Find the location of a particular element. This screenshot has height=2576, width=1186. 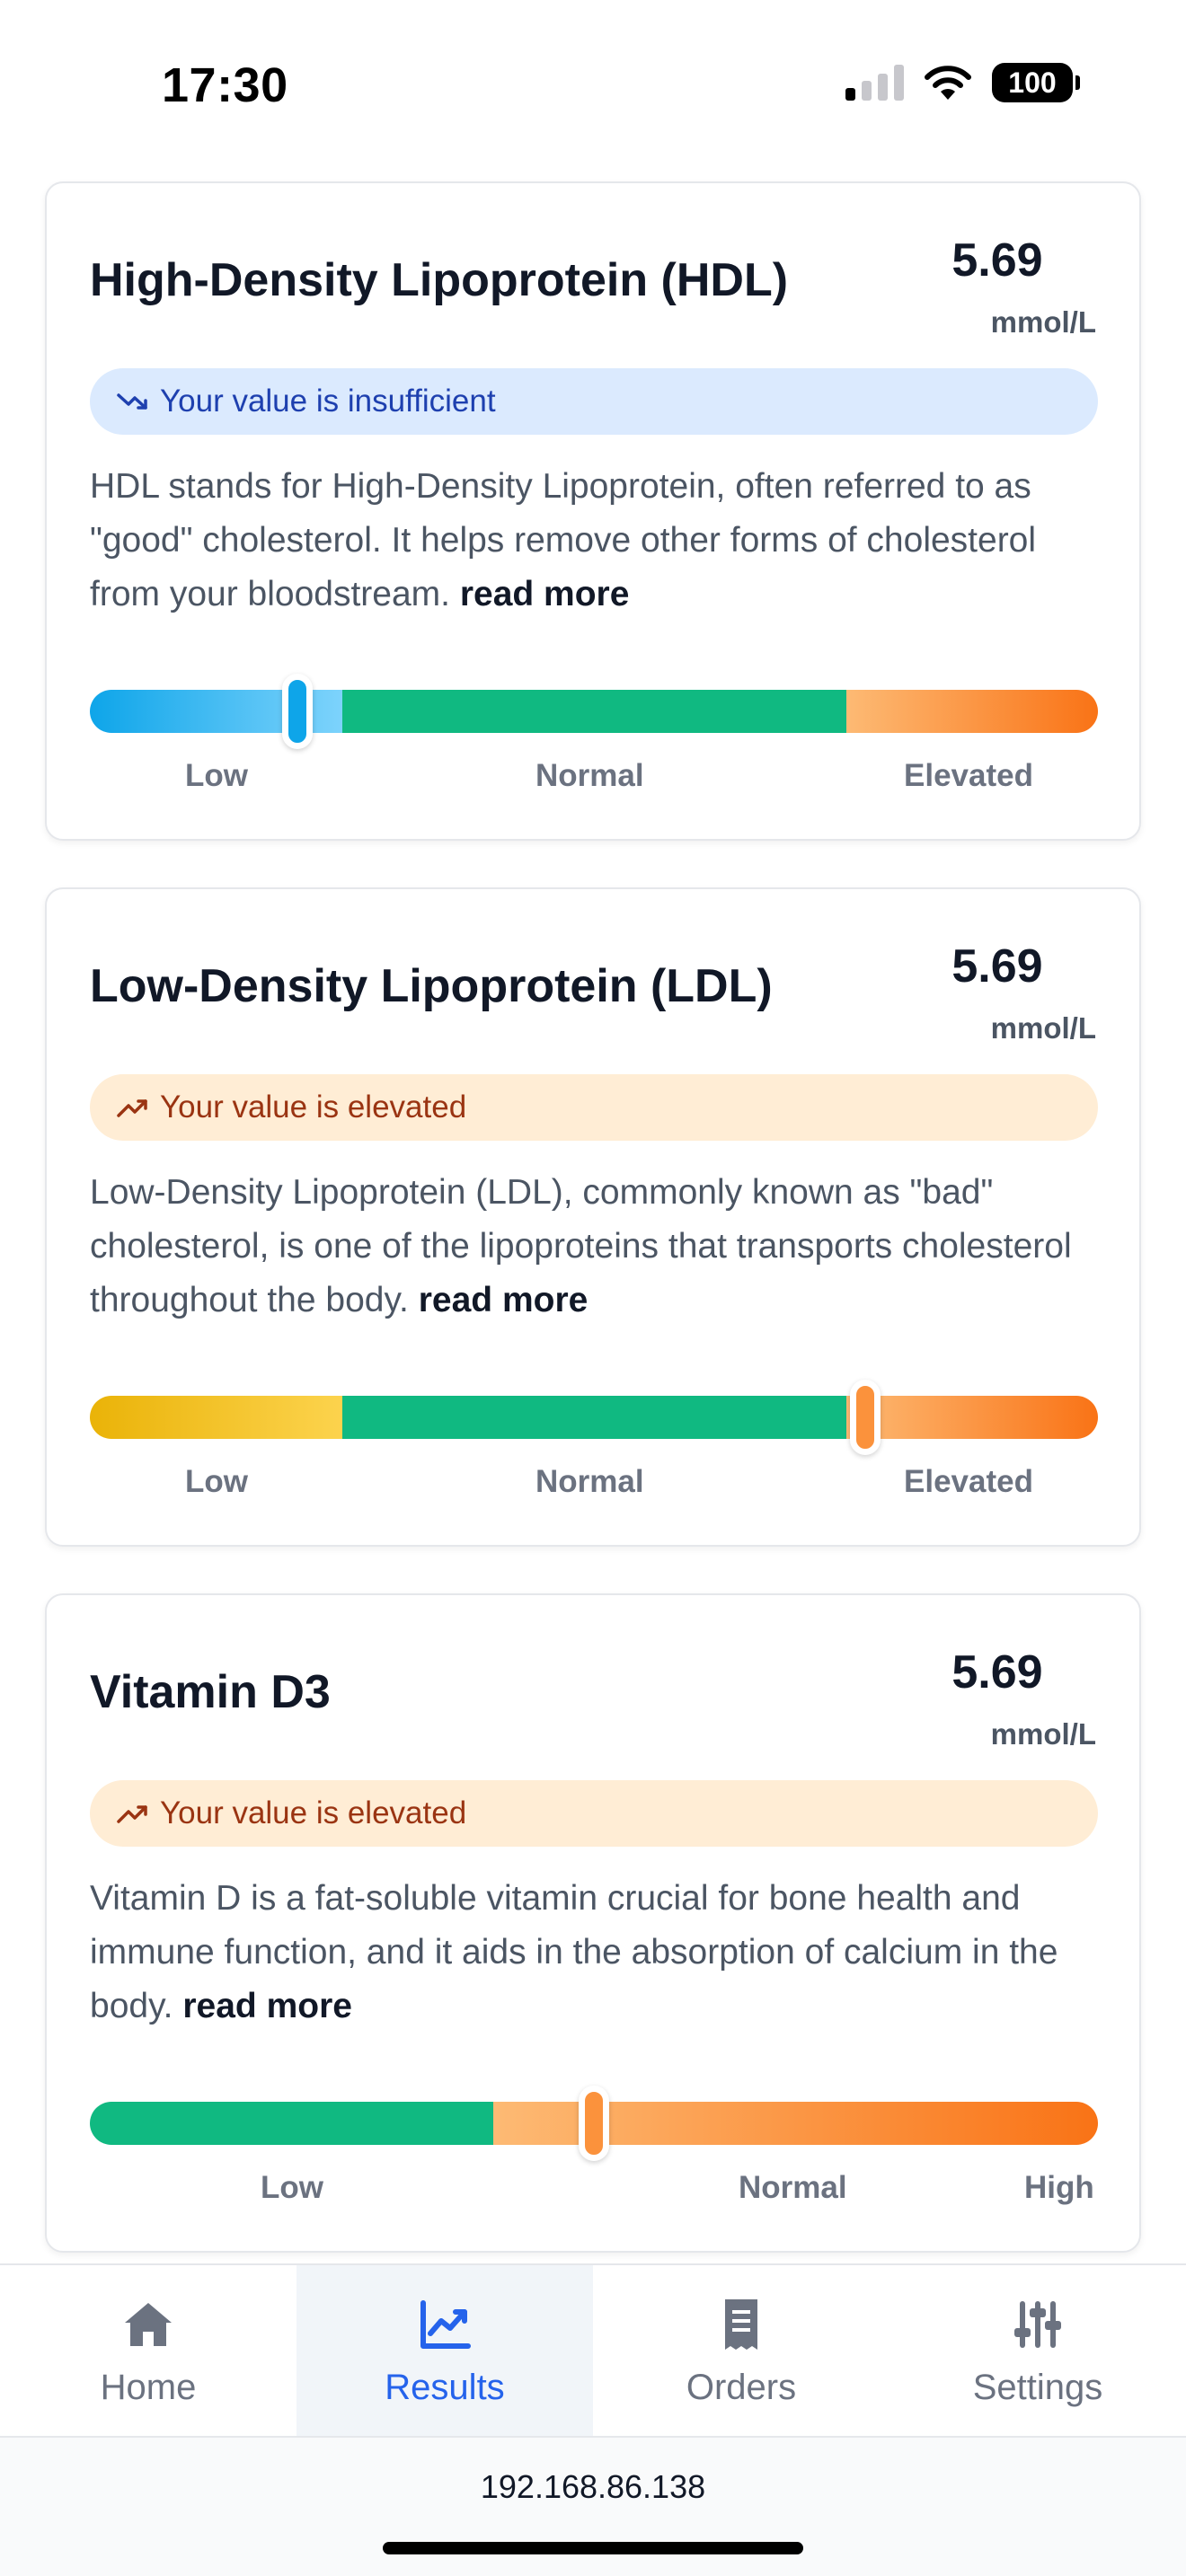

chart-line-icon is located at coordinates (445, 2324).